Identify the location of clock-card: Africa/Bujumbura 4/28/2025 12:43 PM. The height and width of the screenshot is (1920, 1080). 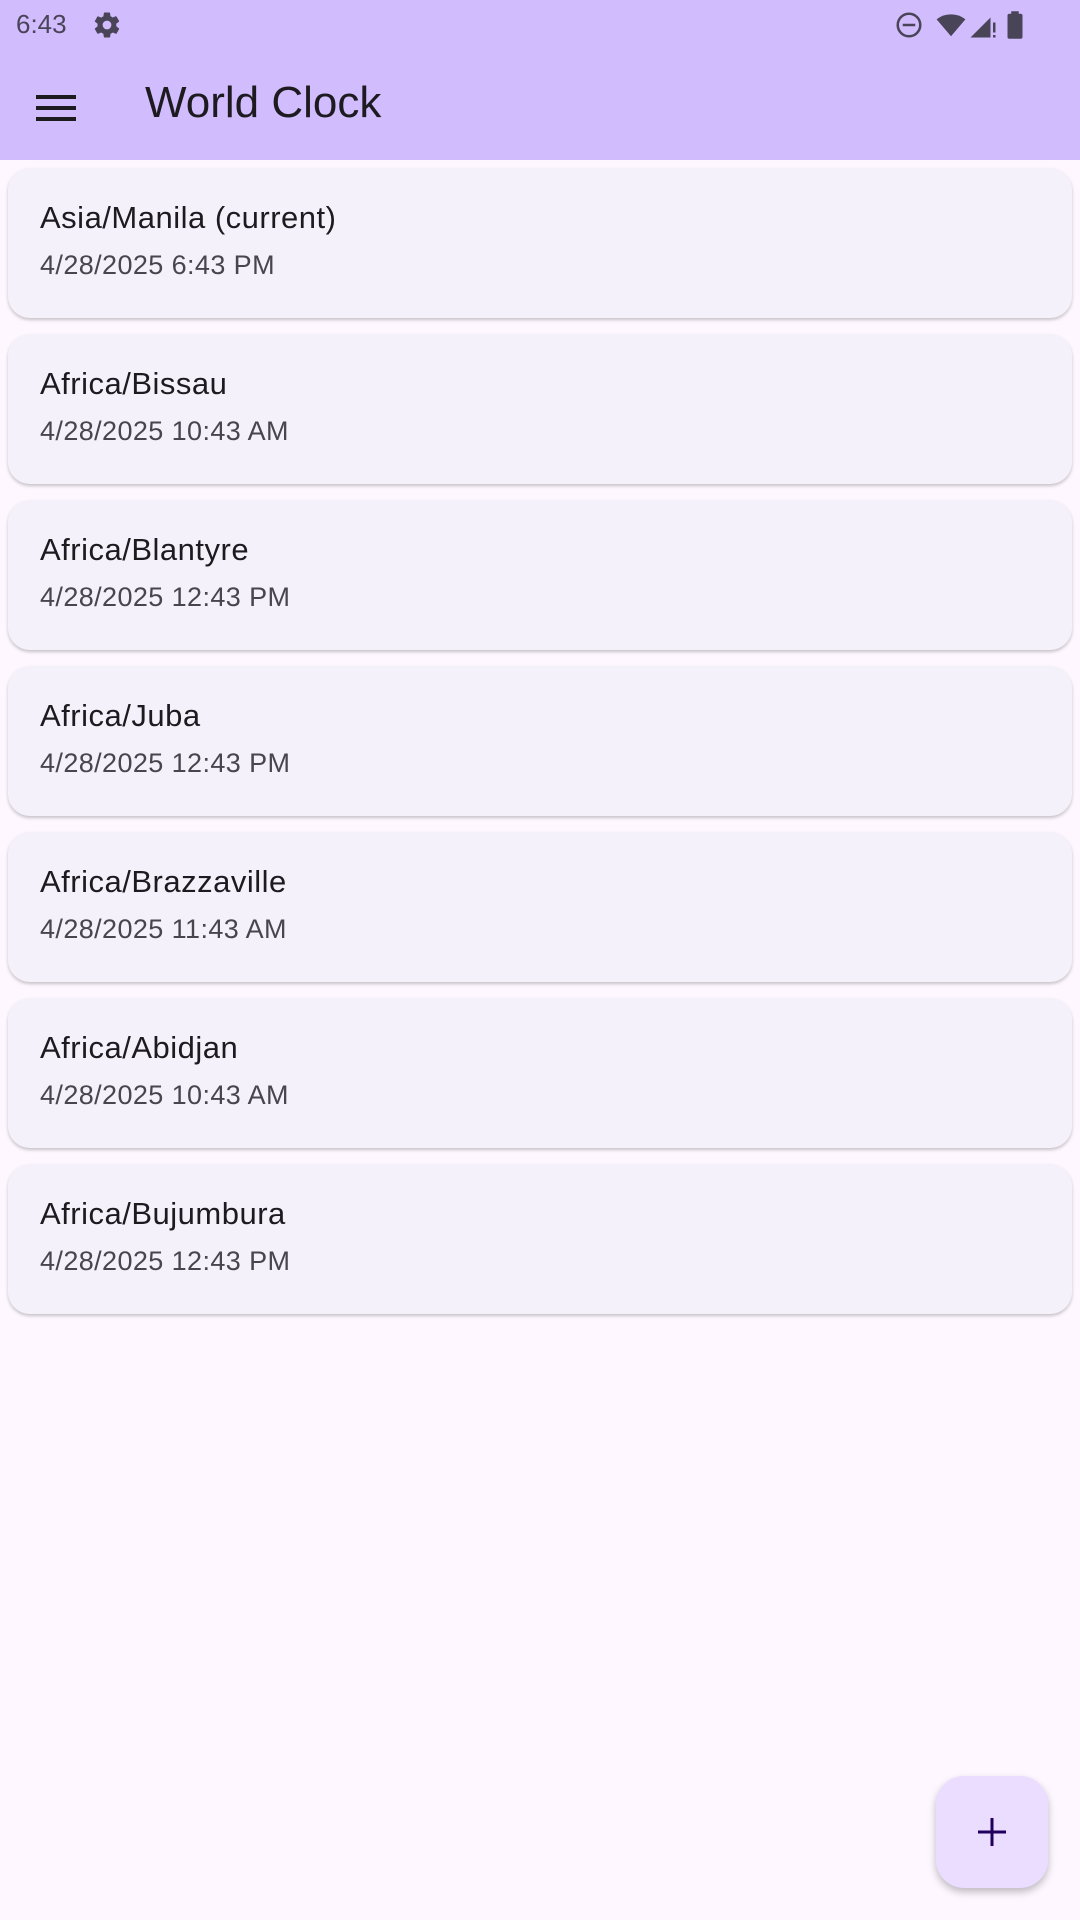
(540, 1239).